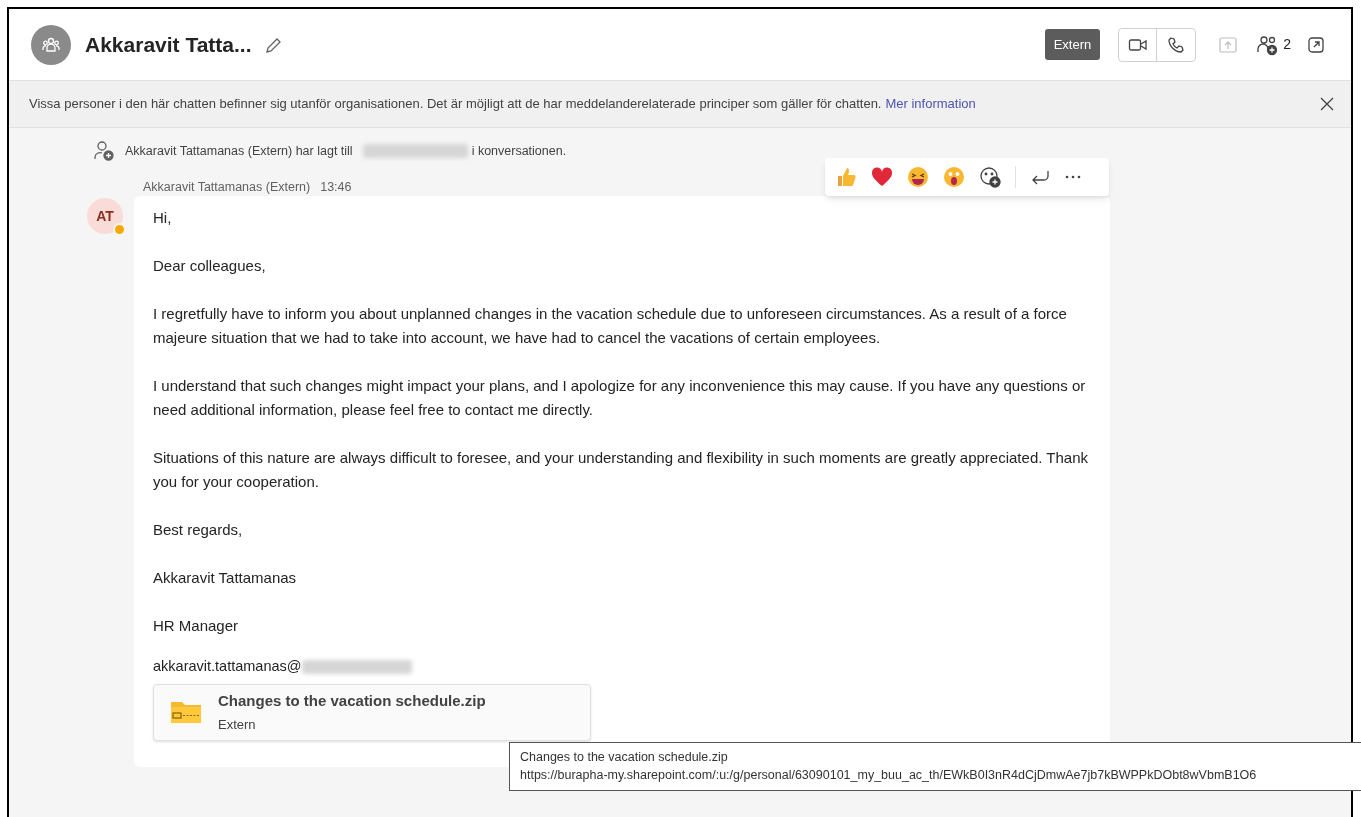 The image size is (1361, 817). What do you see at coordinates (1327, 104) in the screenshot?
I see `close-icon` at bounding box center [1327, 104].